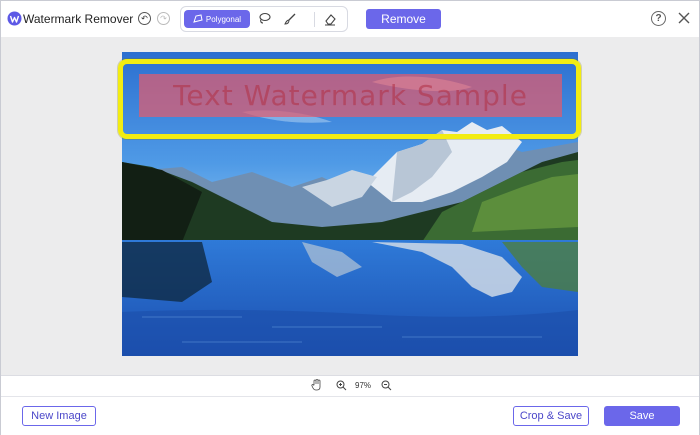  I want to click on brush-icon, so click(290, 19).